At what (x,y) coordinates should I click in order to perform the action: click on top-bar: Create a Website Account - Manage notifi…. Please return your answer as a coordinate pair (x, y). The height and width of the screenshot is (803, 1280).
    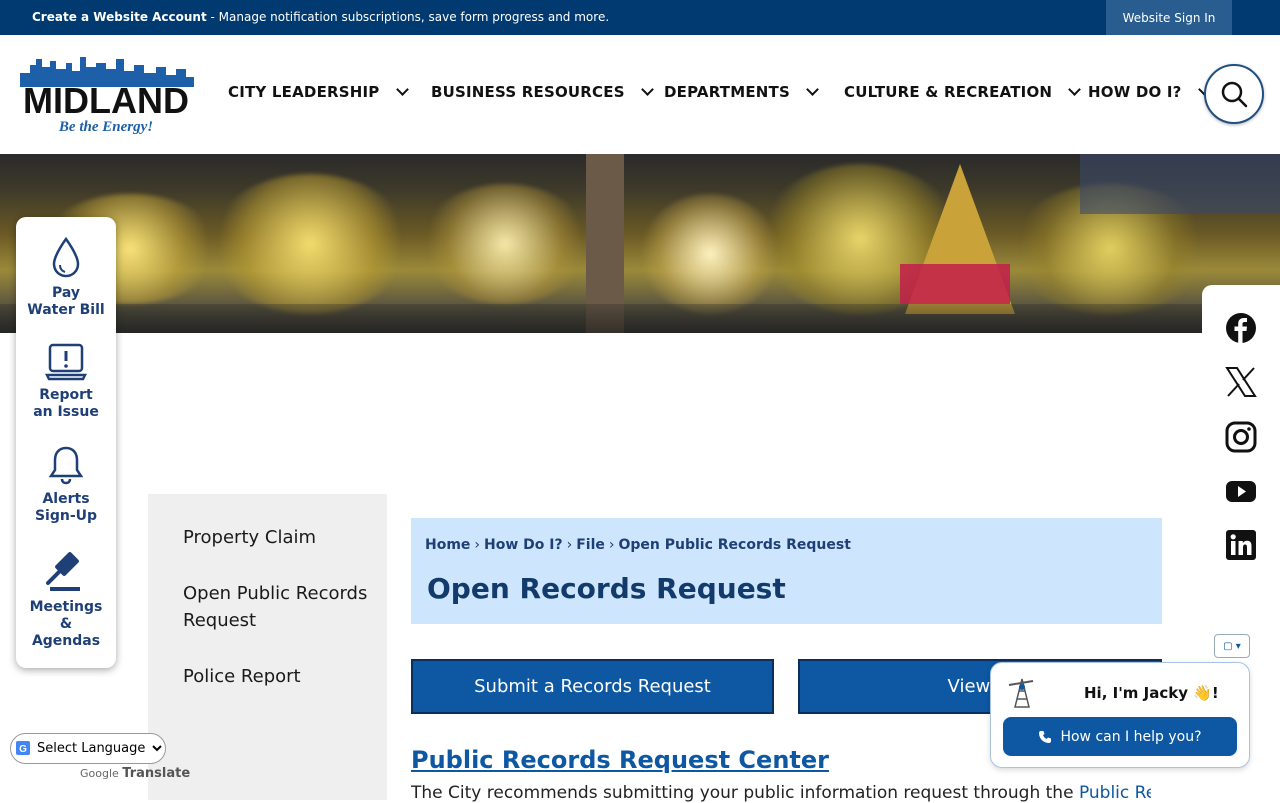
    Looking at the image, I should click on (640, 17).